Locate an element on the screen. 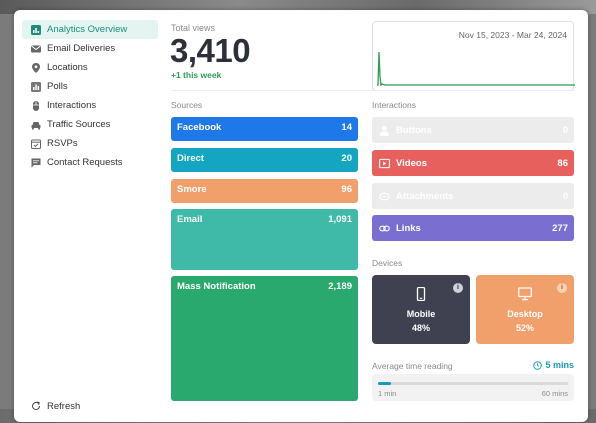  views-sparkline-card: Nov 15, 2023 - Mar 24, 2024 is located at coordinates (473, 56).